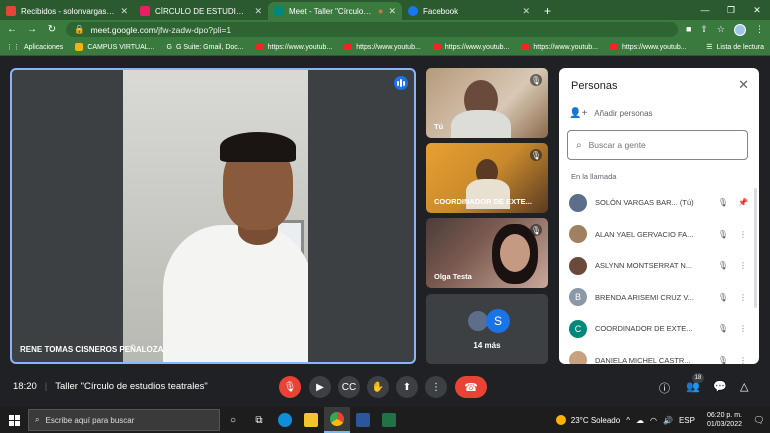  I want to click on camera-indicator-icon: ■, so click(688, 30).